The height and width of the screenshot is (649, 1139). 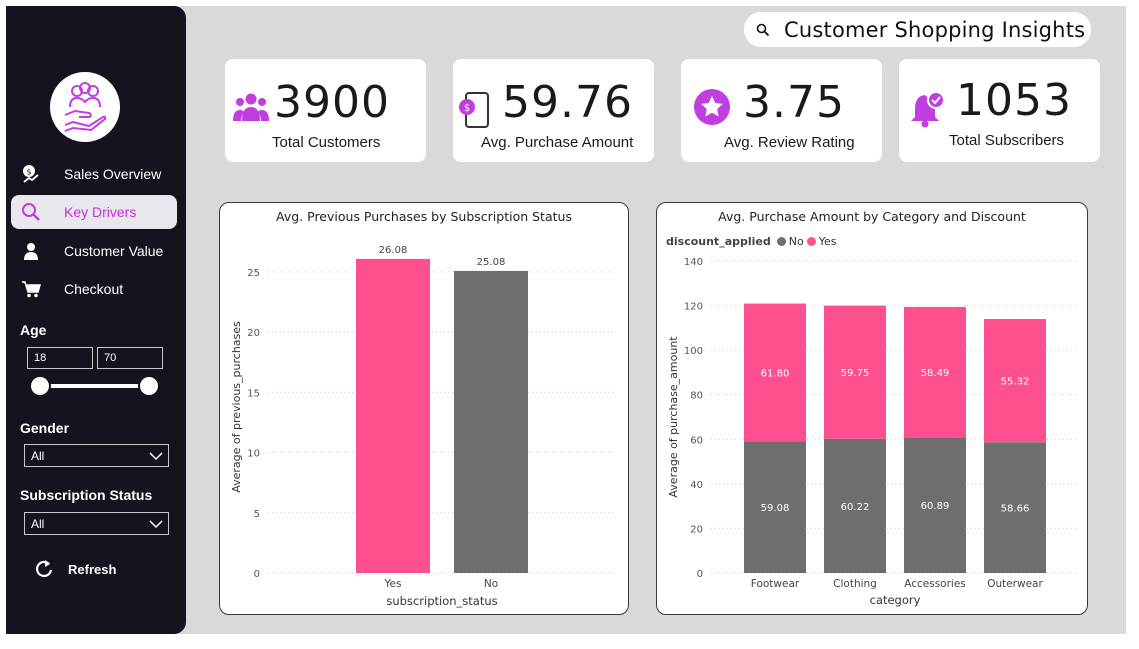 I want to click on gender-select: All, so click(x=96, y=455).